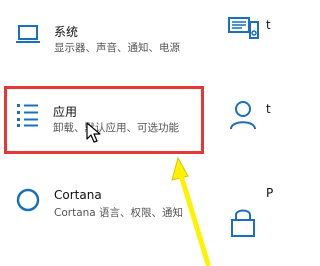 This screenshot has width=320, height=266. I want to click on tile-title: 应用, so click(65, 112).